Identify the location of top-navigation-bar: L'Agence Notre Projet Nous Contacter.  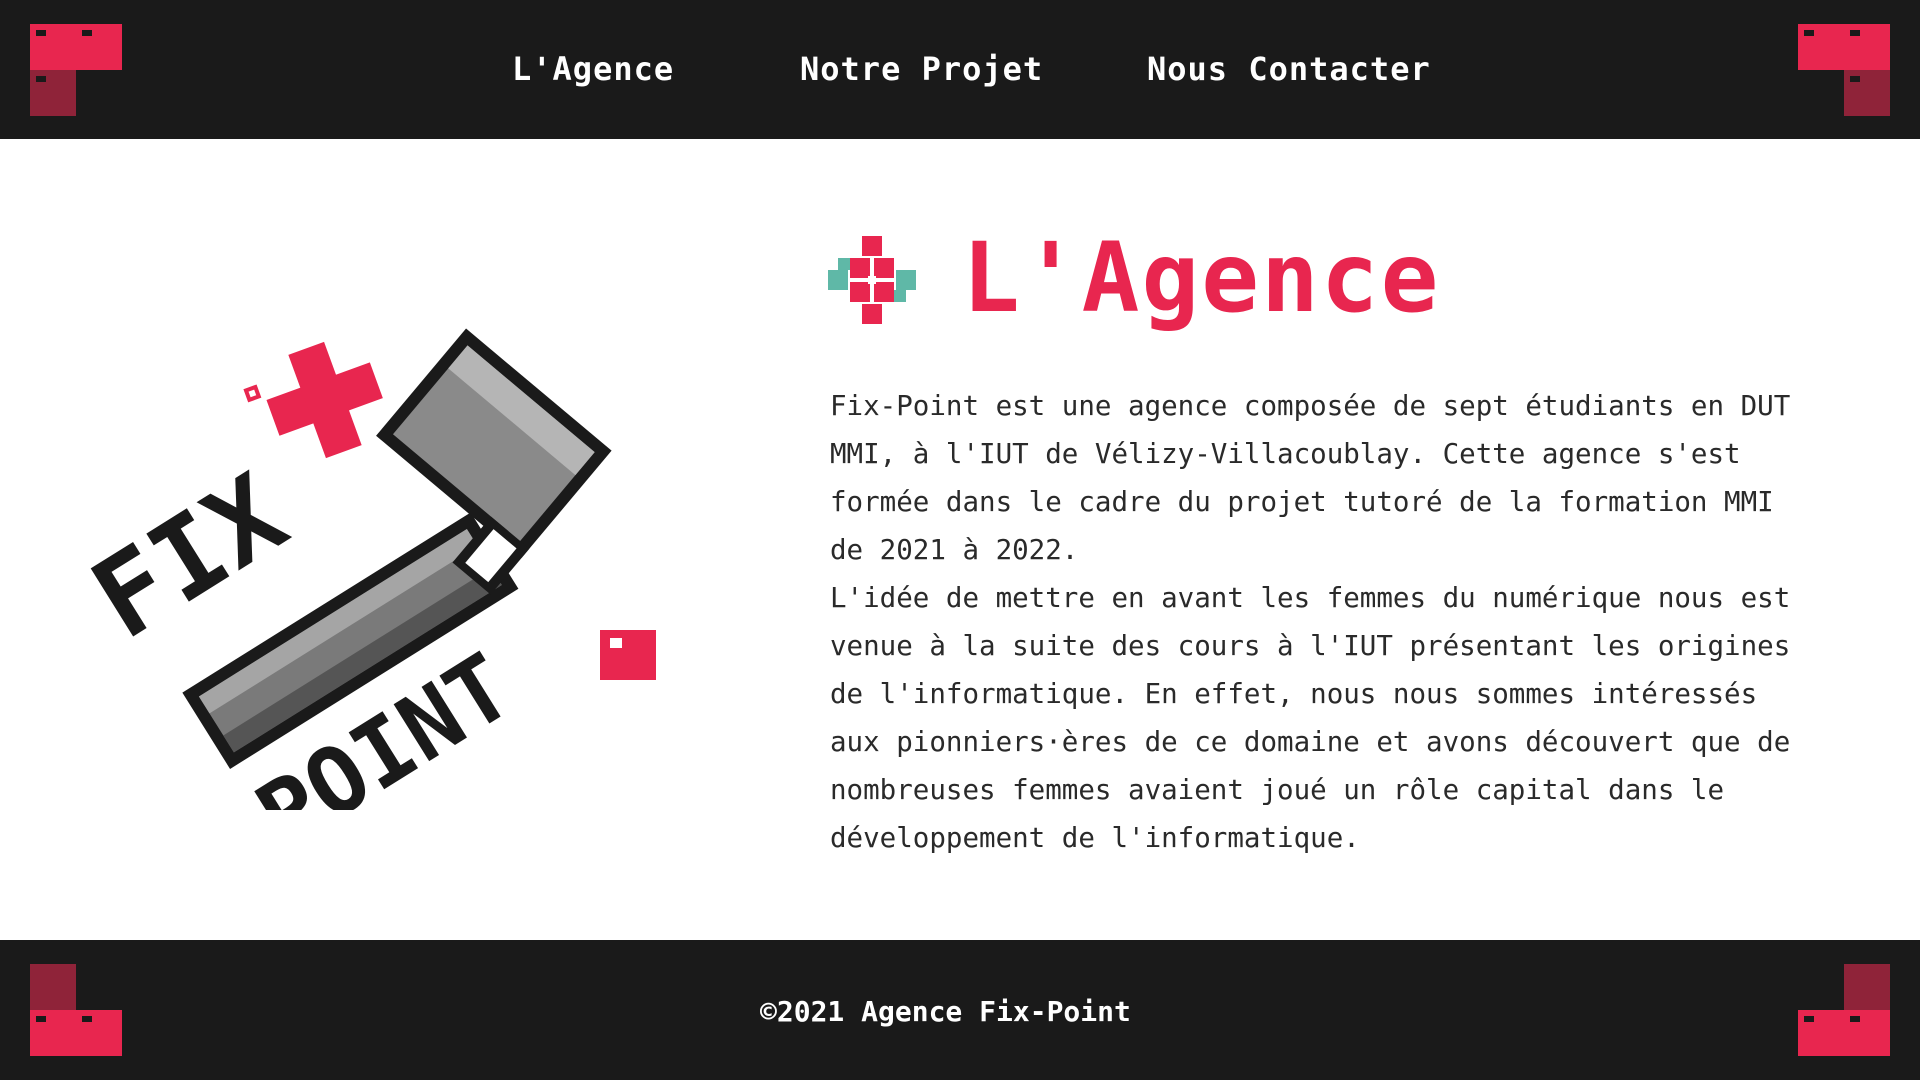
(960, 69).